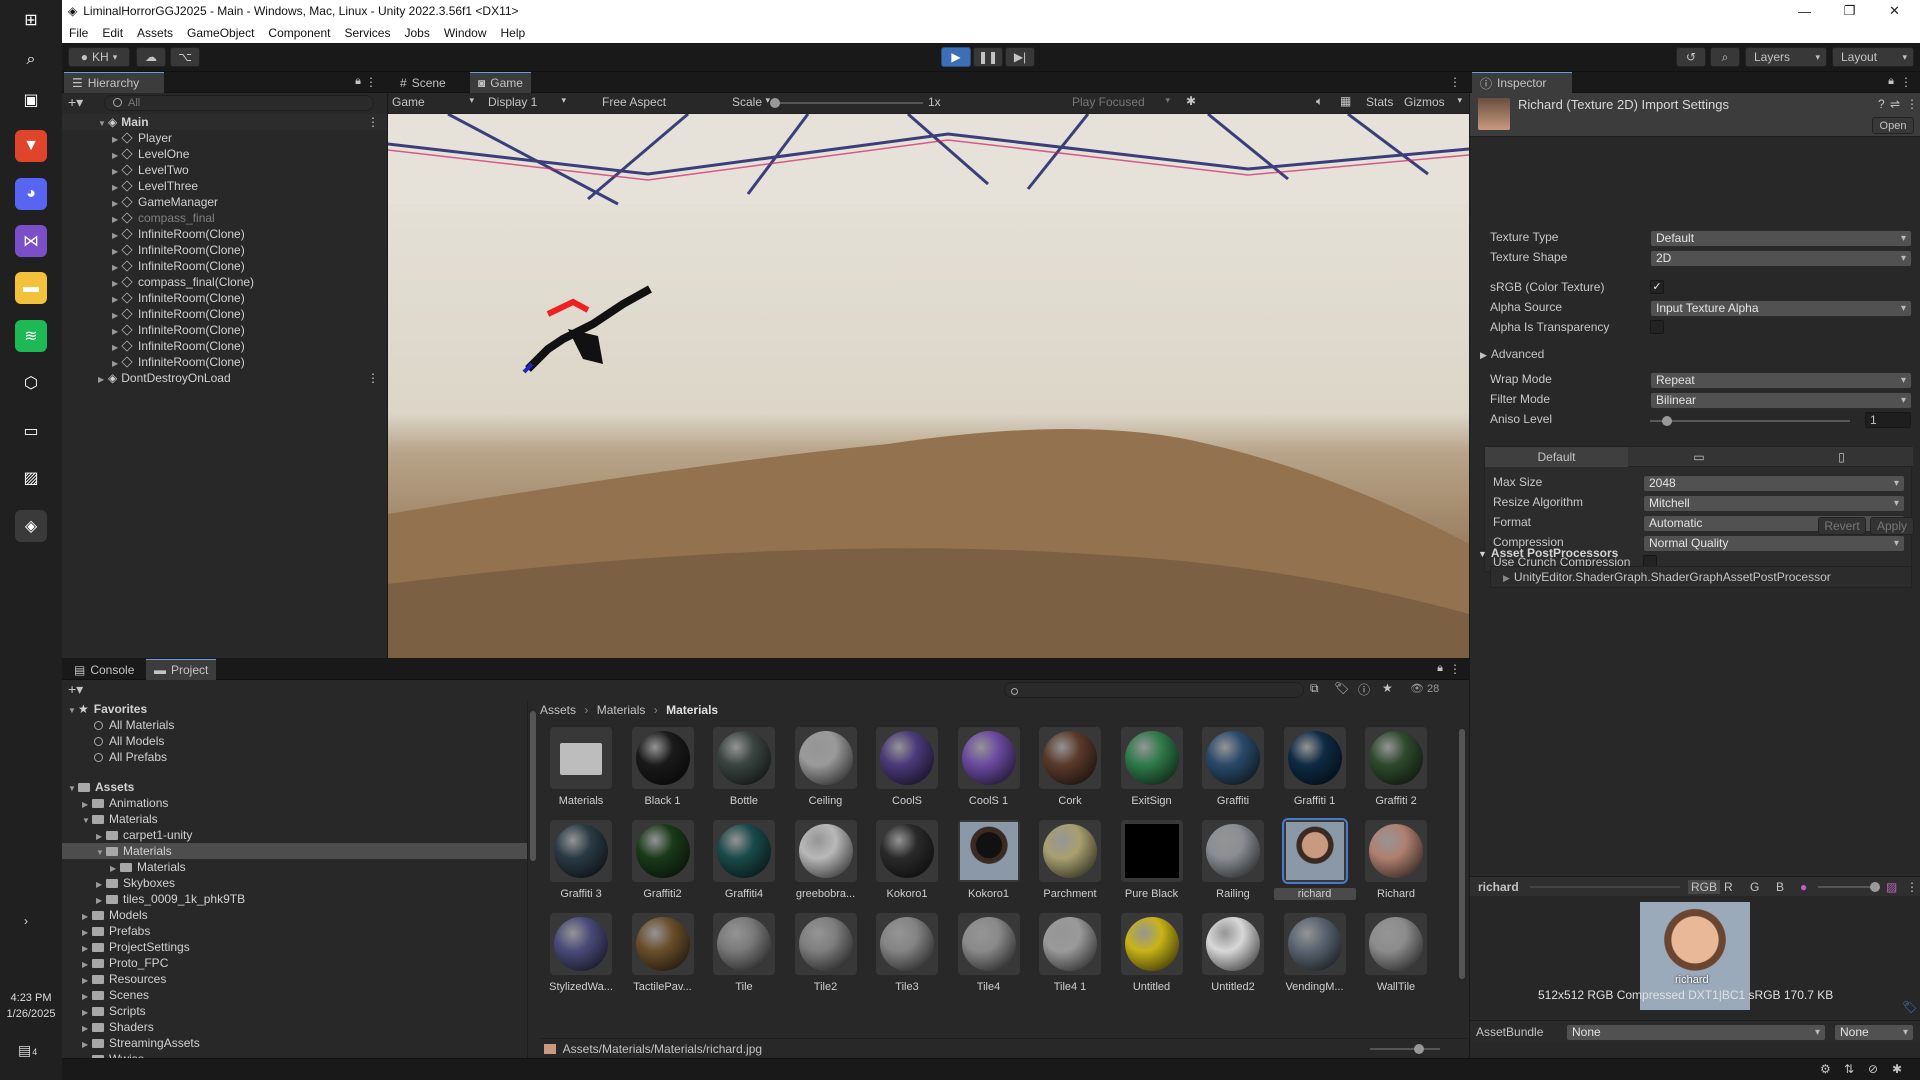  Describe the element at coordinates (31, 1006) in the screenshot. I see `taskbar-clock: 4:23 PM 1/26/2025` at that location.